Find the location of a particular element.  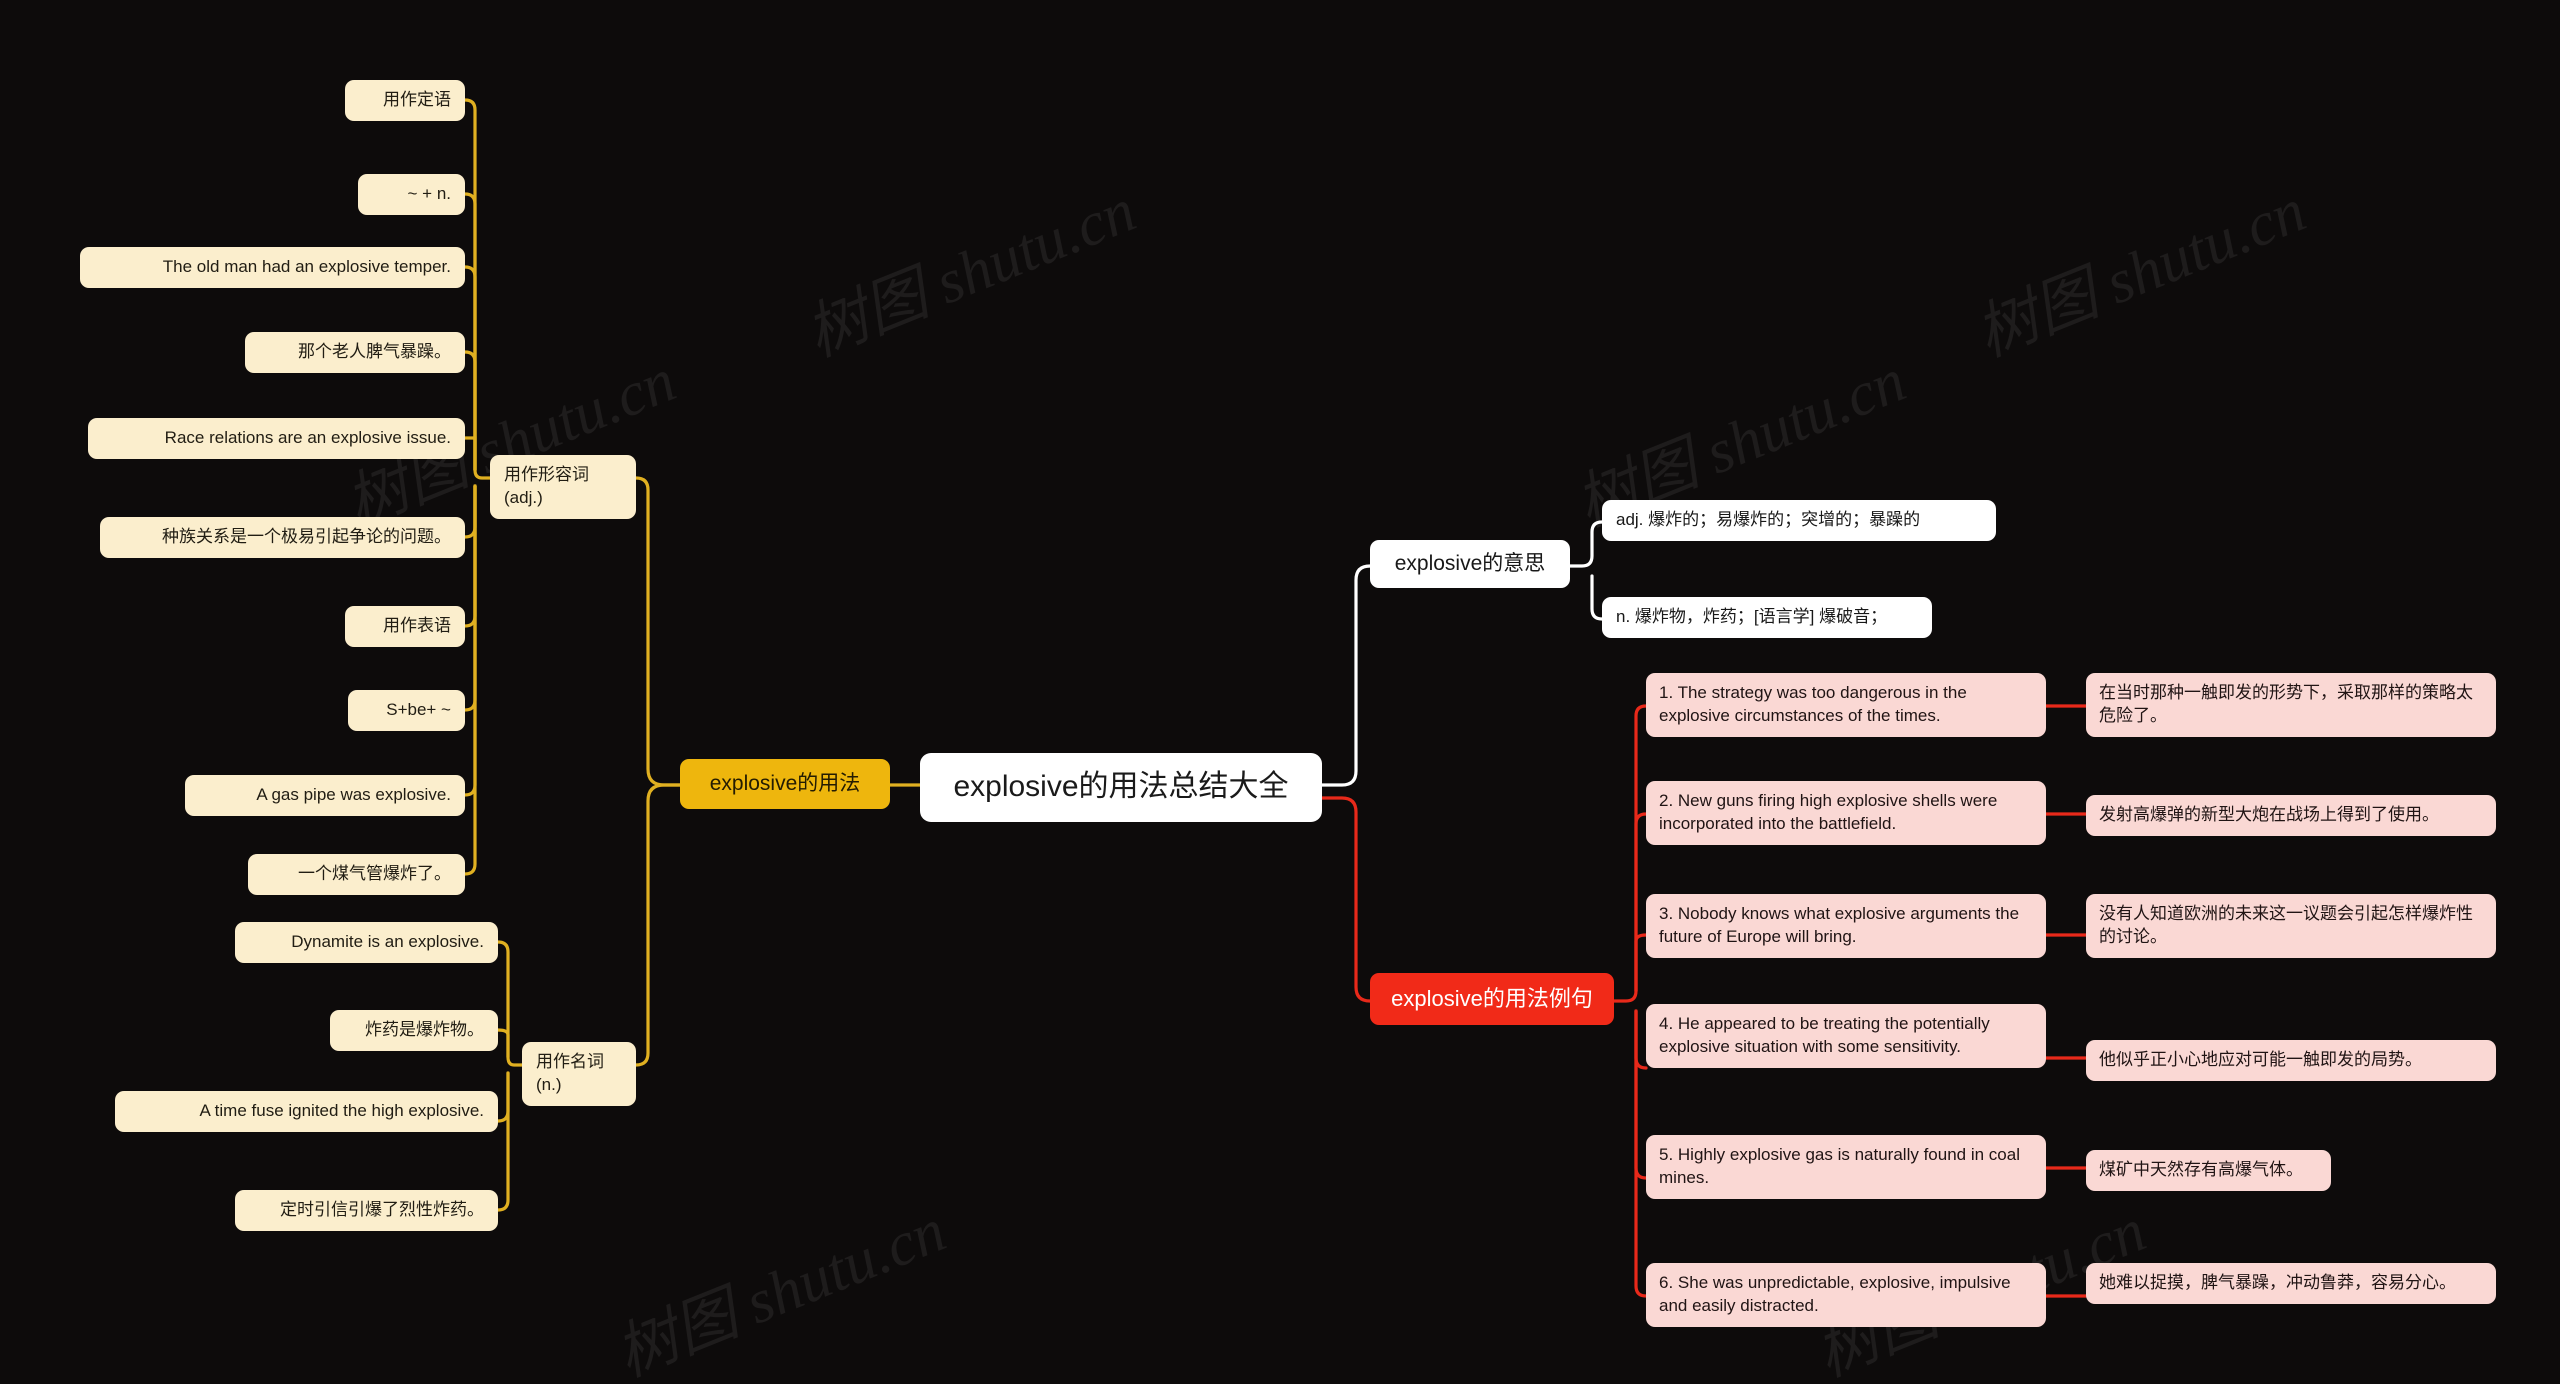

leaf-item: 一个煤气管爆炸了。 is located at coordinates (356, 874).